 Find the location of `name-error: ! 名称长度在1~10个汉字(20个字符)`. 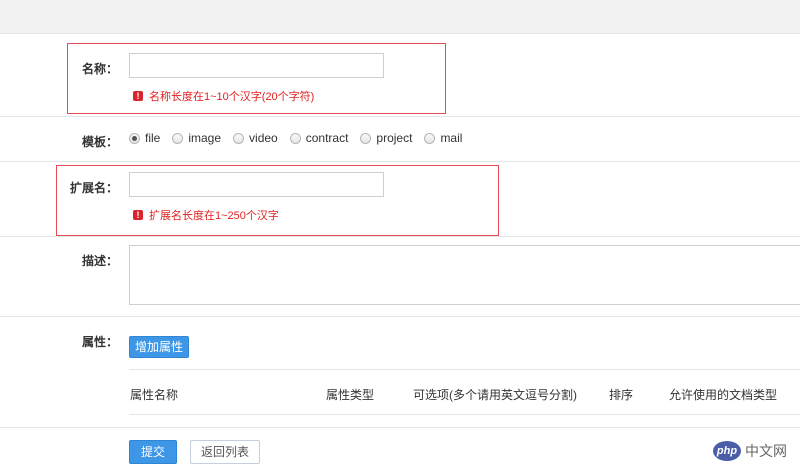

name-error: ! 名称长度在1~10个汉字(20个字符) is located at coordinates (223, 96).